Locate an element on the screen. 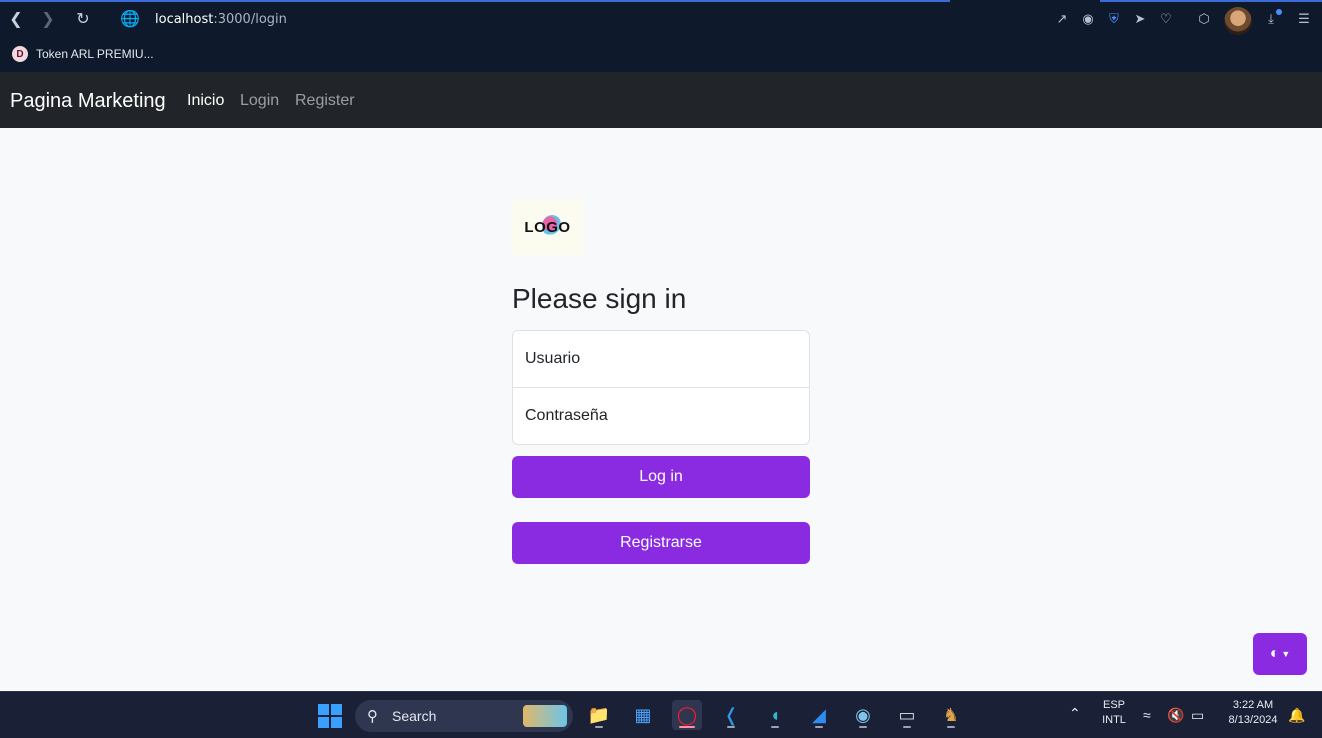  nav-link-login: Login is located at coordinates (259, 101).